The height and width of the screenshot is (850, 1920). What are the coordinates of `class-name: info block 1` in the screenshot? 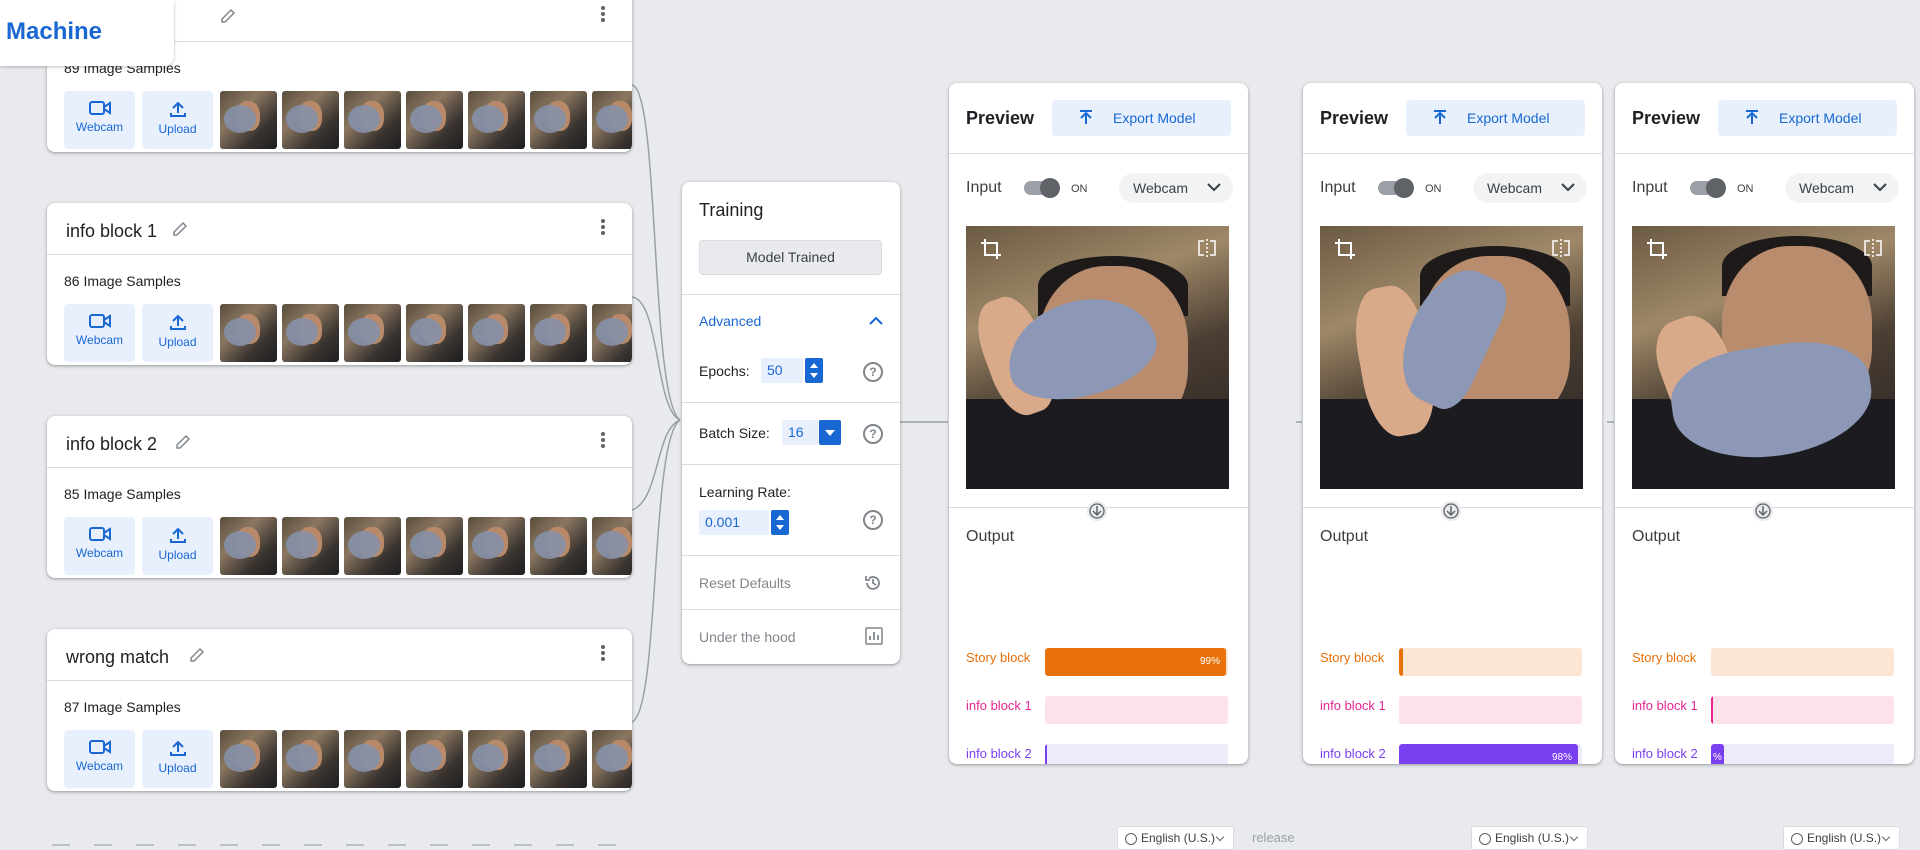 It's located at (111, 231).